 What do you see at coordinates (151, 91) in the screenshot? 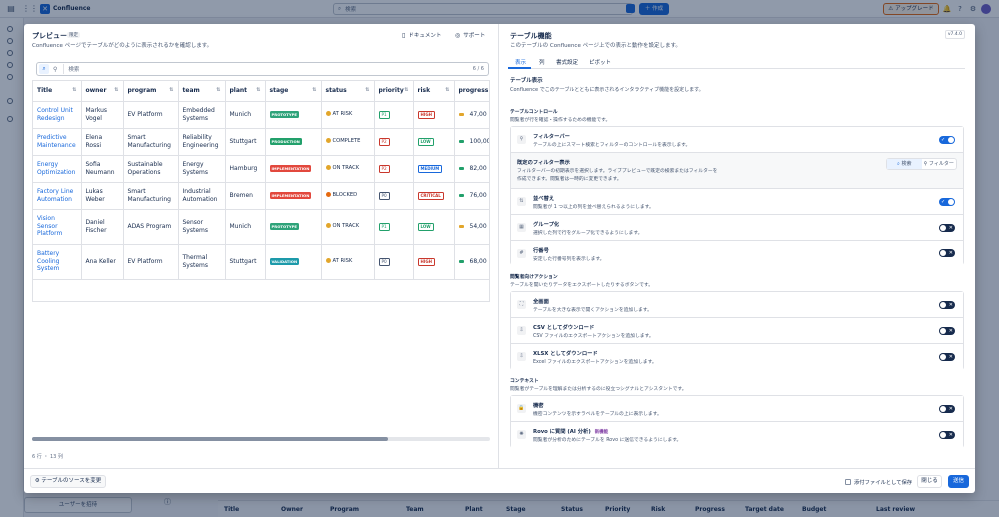
I see `column-header-program: program ⇅` at bounding box center [151, 91].